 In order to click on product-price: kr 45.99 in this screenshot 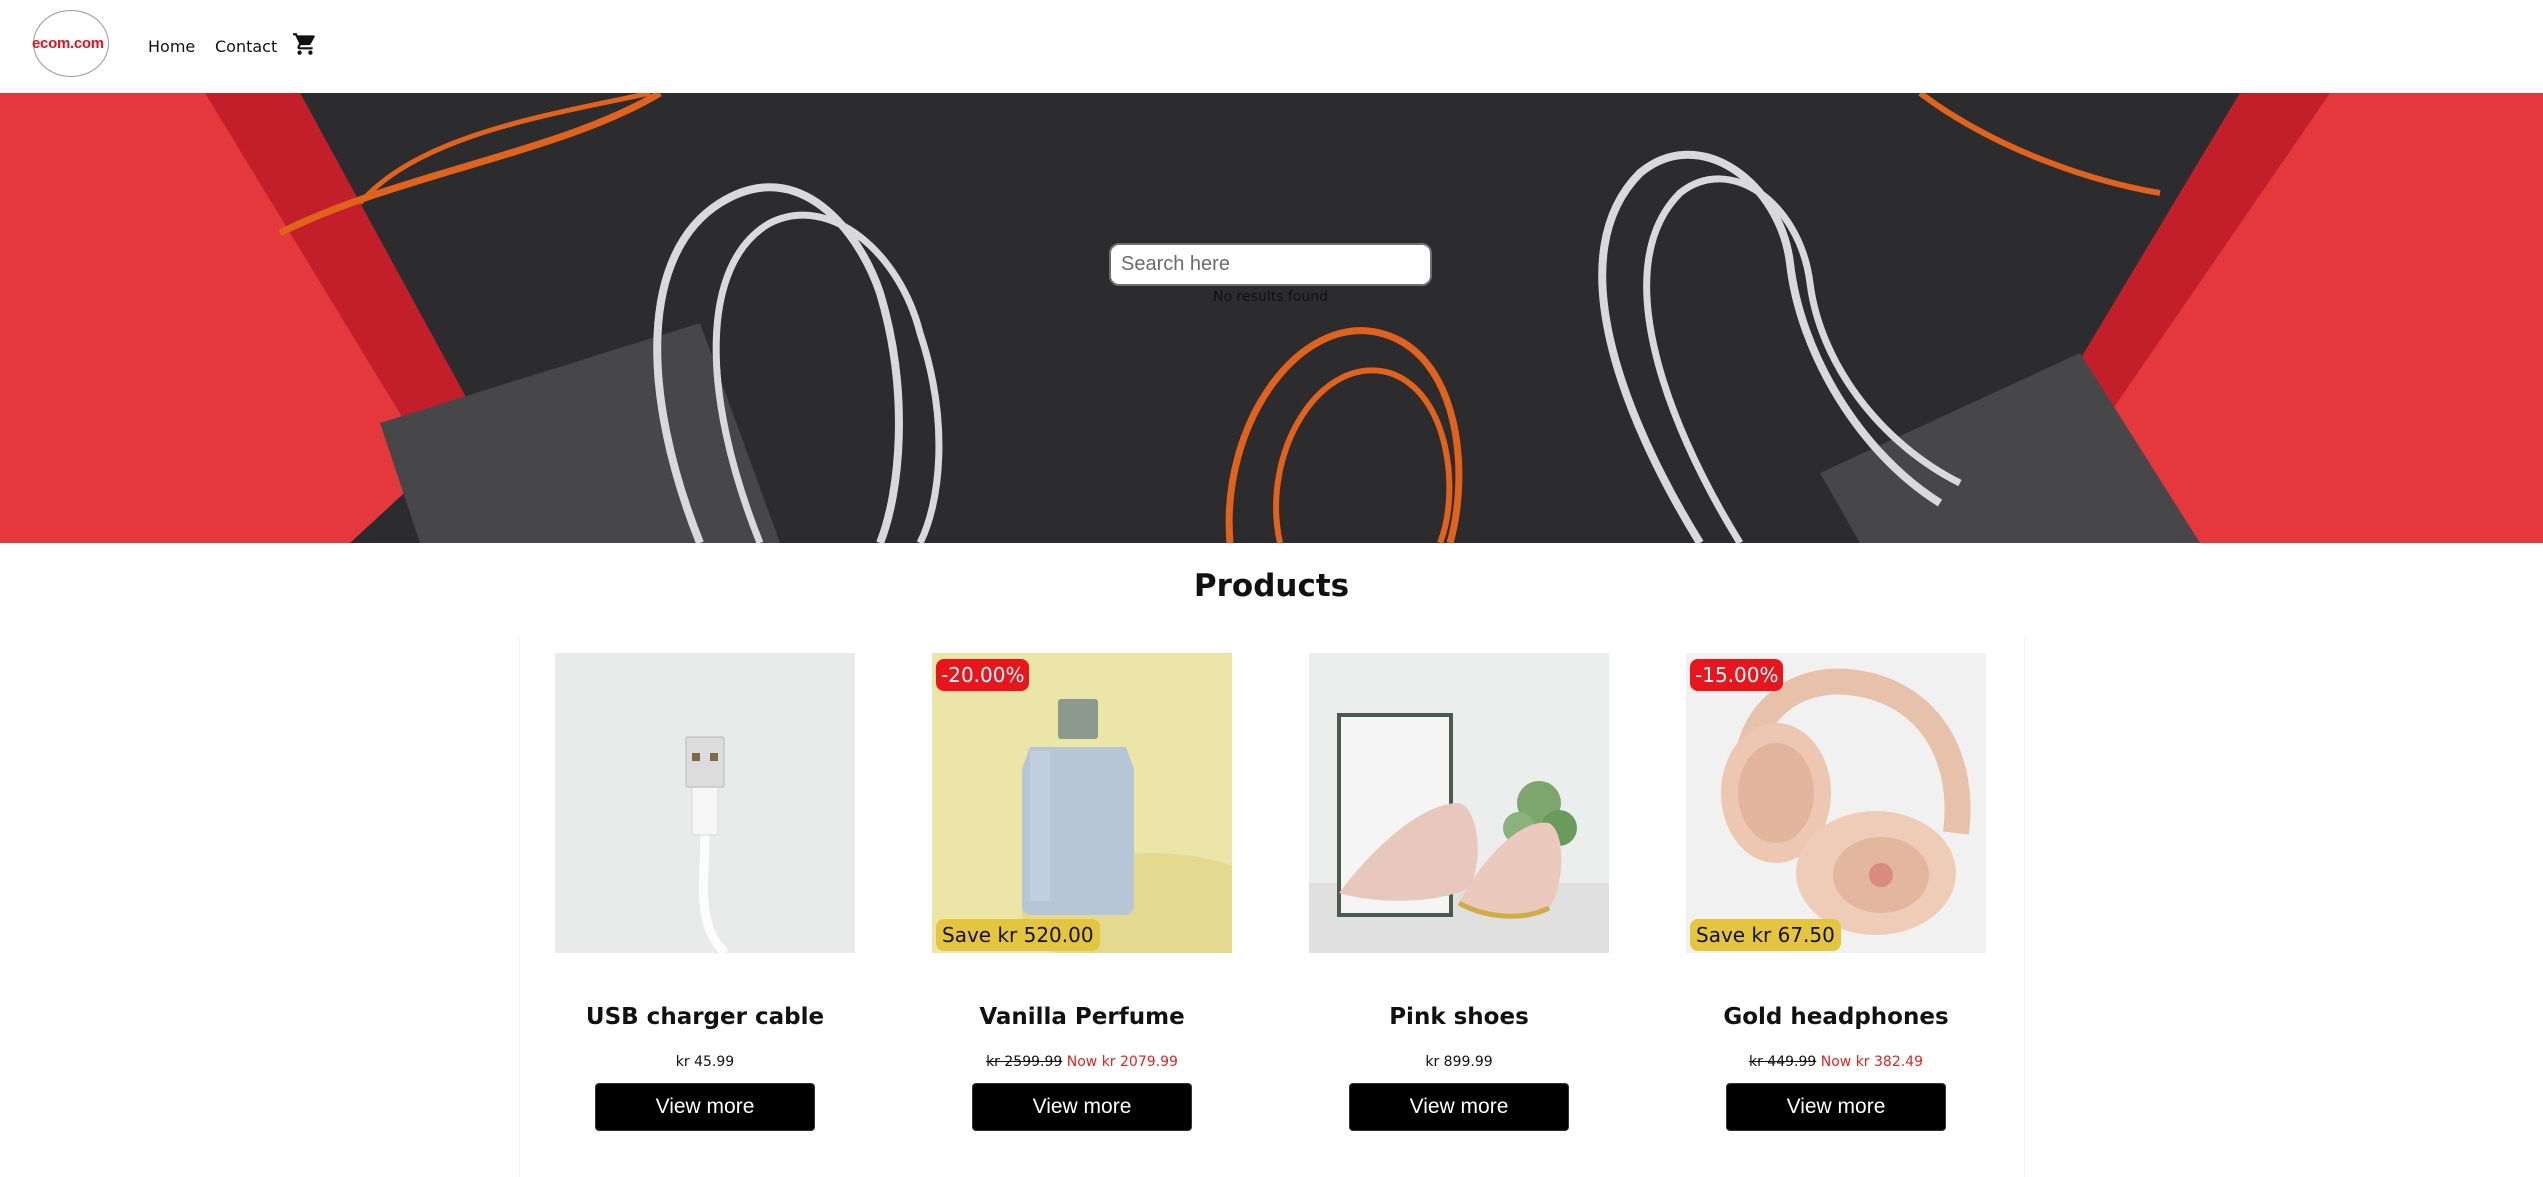, I will do `click(705, 1062)`.